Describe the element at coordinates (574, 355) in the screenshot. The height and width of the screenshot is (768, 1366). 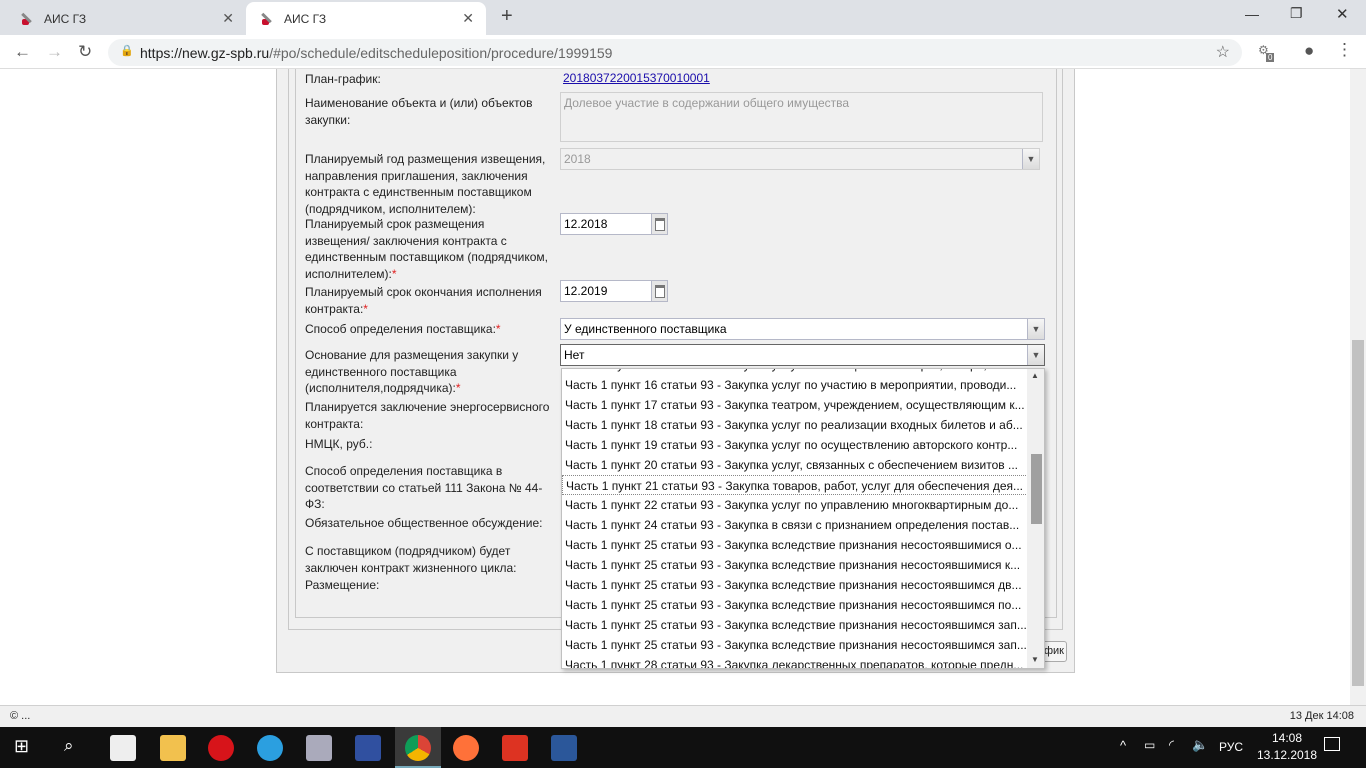
I see `basis-value: Нет` at that location.